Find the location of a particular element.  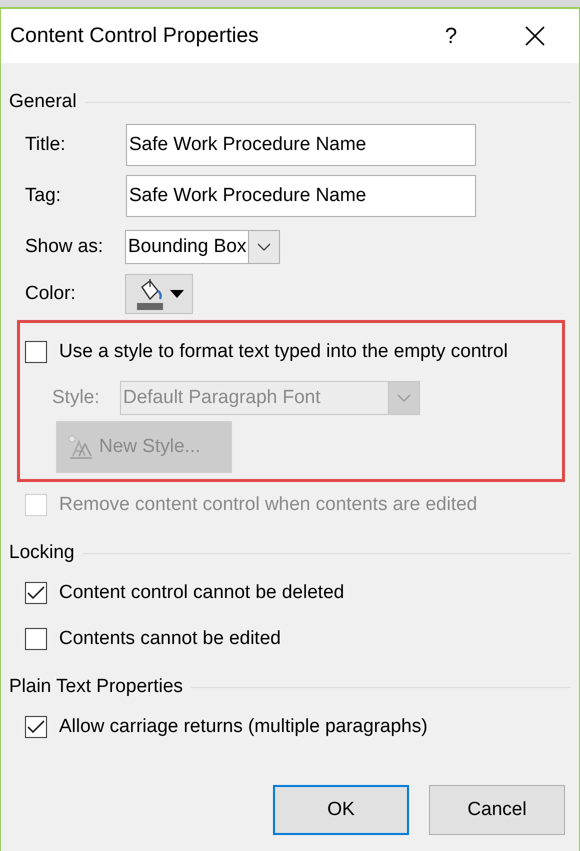

section-heading: General is located at coordinates (43, 102).